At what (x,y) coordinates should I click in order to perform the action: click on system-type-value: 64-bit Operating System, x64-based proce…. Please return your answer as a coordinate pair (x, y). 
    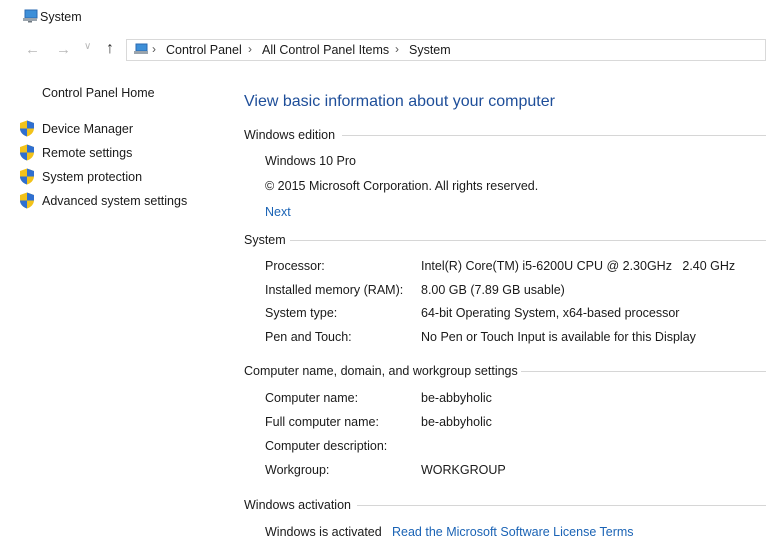
    Looking at the image, I should click on (550, 313).